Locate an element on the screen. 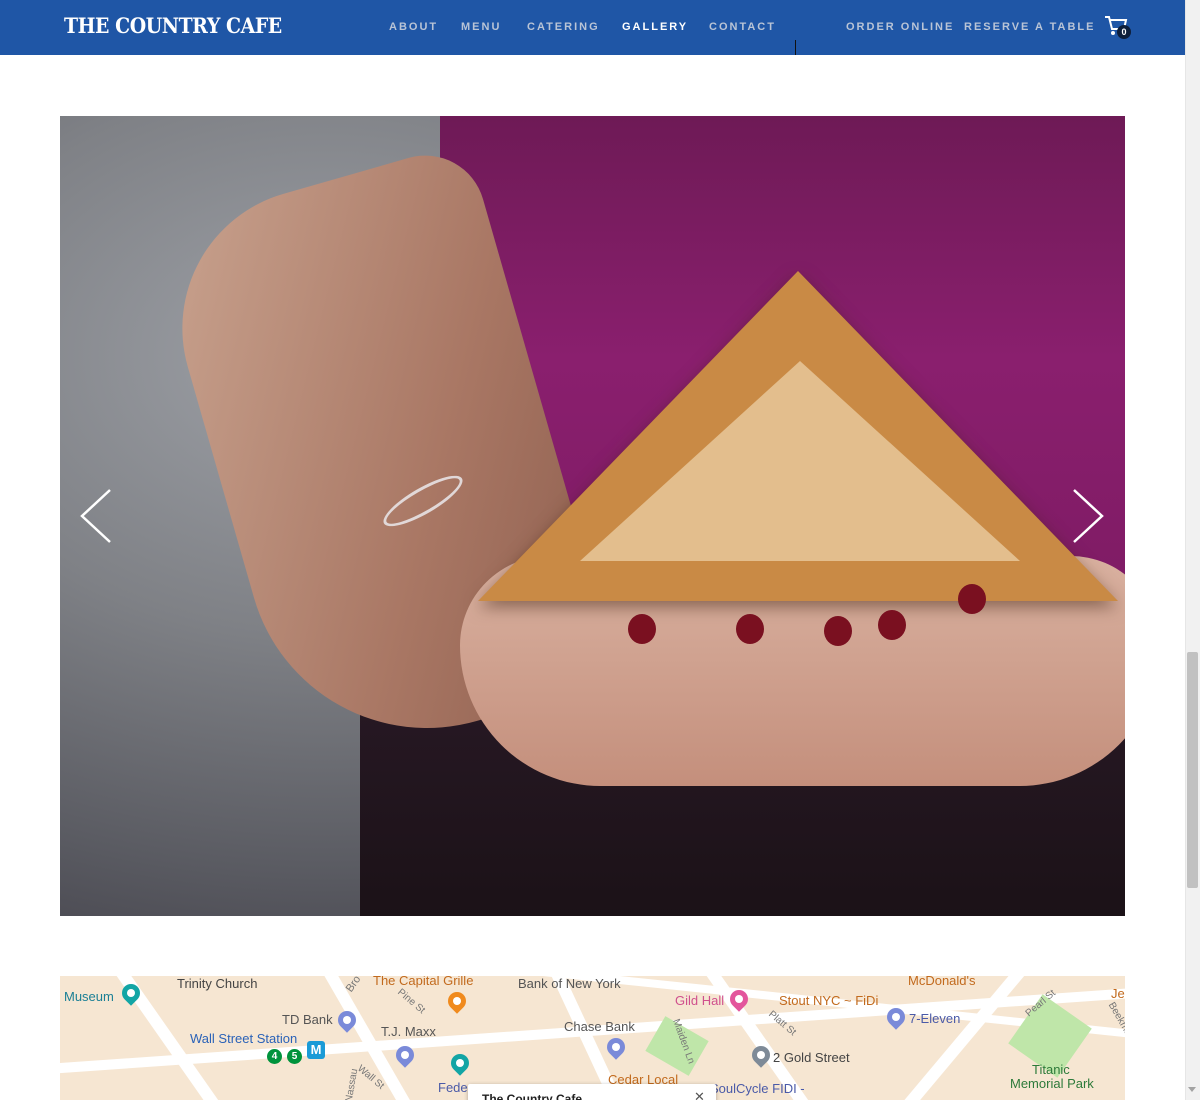 The width and height of the screenshot is (1200, 1100). nav-catering: CATERING is located at coordinates (563, 27).